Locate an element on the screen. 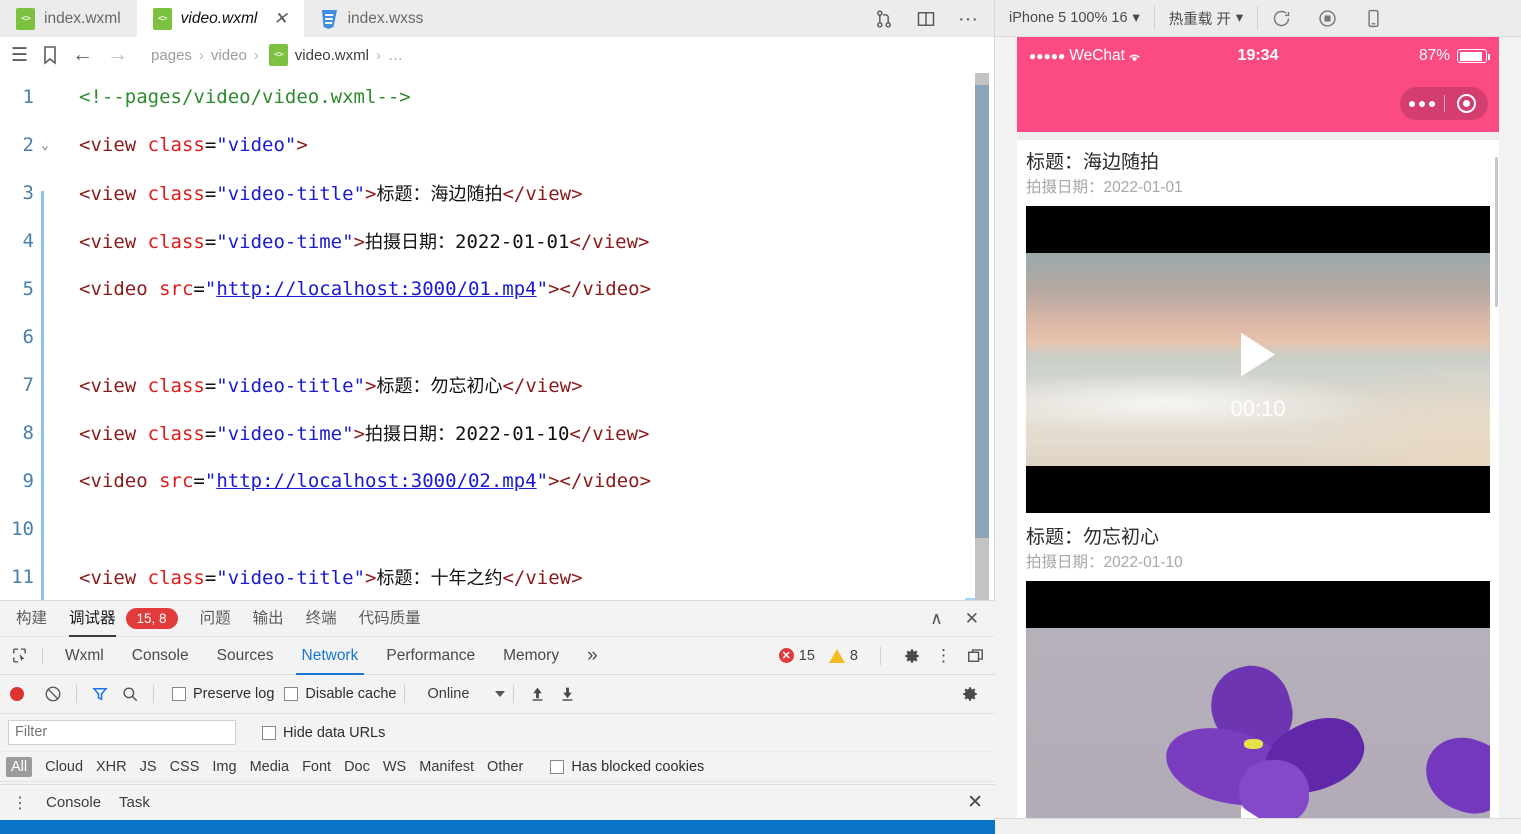 The width and height of the screenshot is (1521, 834). navigate-back-icon: ← is located at coordinates (82, 55).